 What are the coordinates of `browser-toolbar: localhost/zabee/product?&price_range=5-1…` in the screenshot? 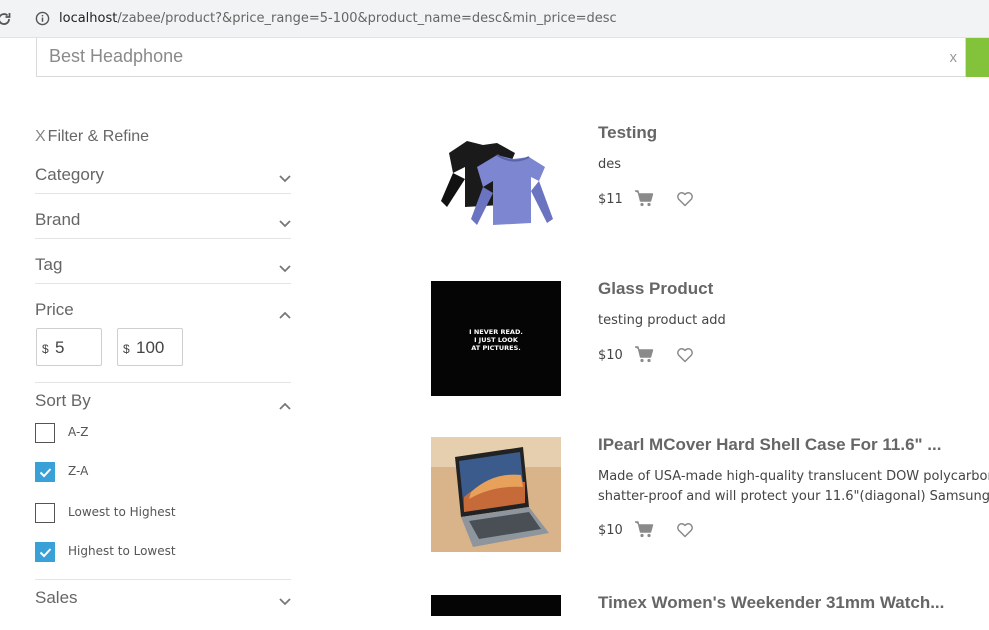 It's located at (494, 19).